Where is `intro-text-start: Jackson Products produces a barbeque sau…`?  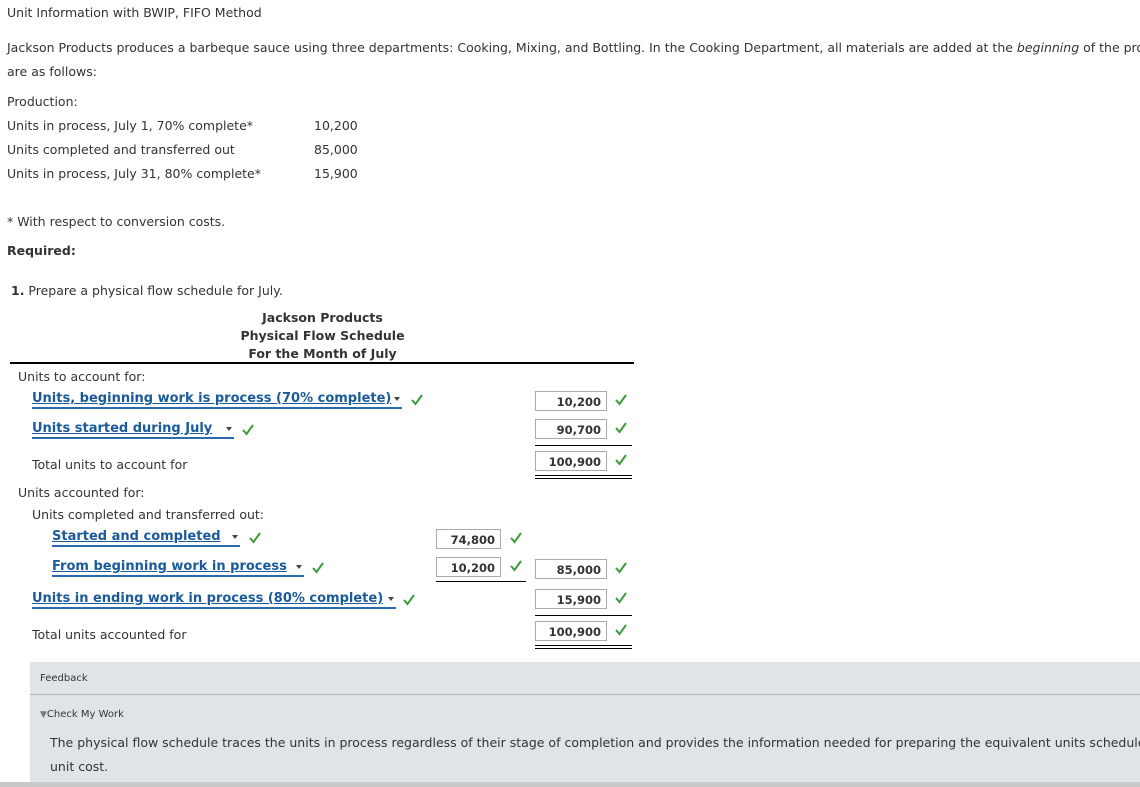
intro-text-start: Jackson Products produces a barbeque sau… is located at coordinates (512, 47).